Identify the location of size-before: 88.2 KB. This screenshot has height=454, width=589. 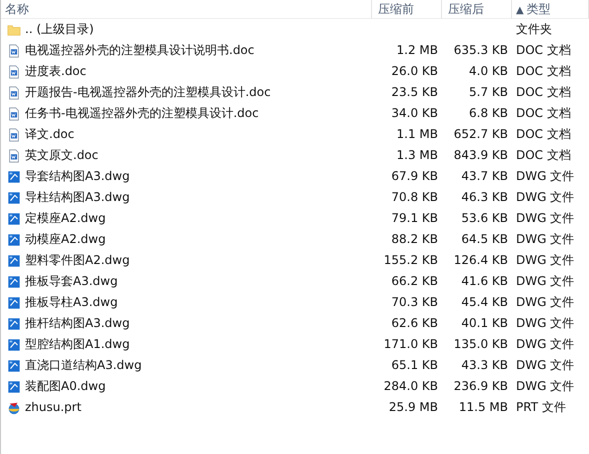
(414, 239).